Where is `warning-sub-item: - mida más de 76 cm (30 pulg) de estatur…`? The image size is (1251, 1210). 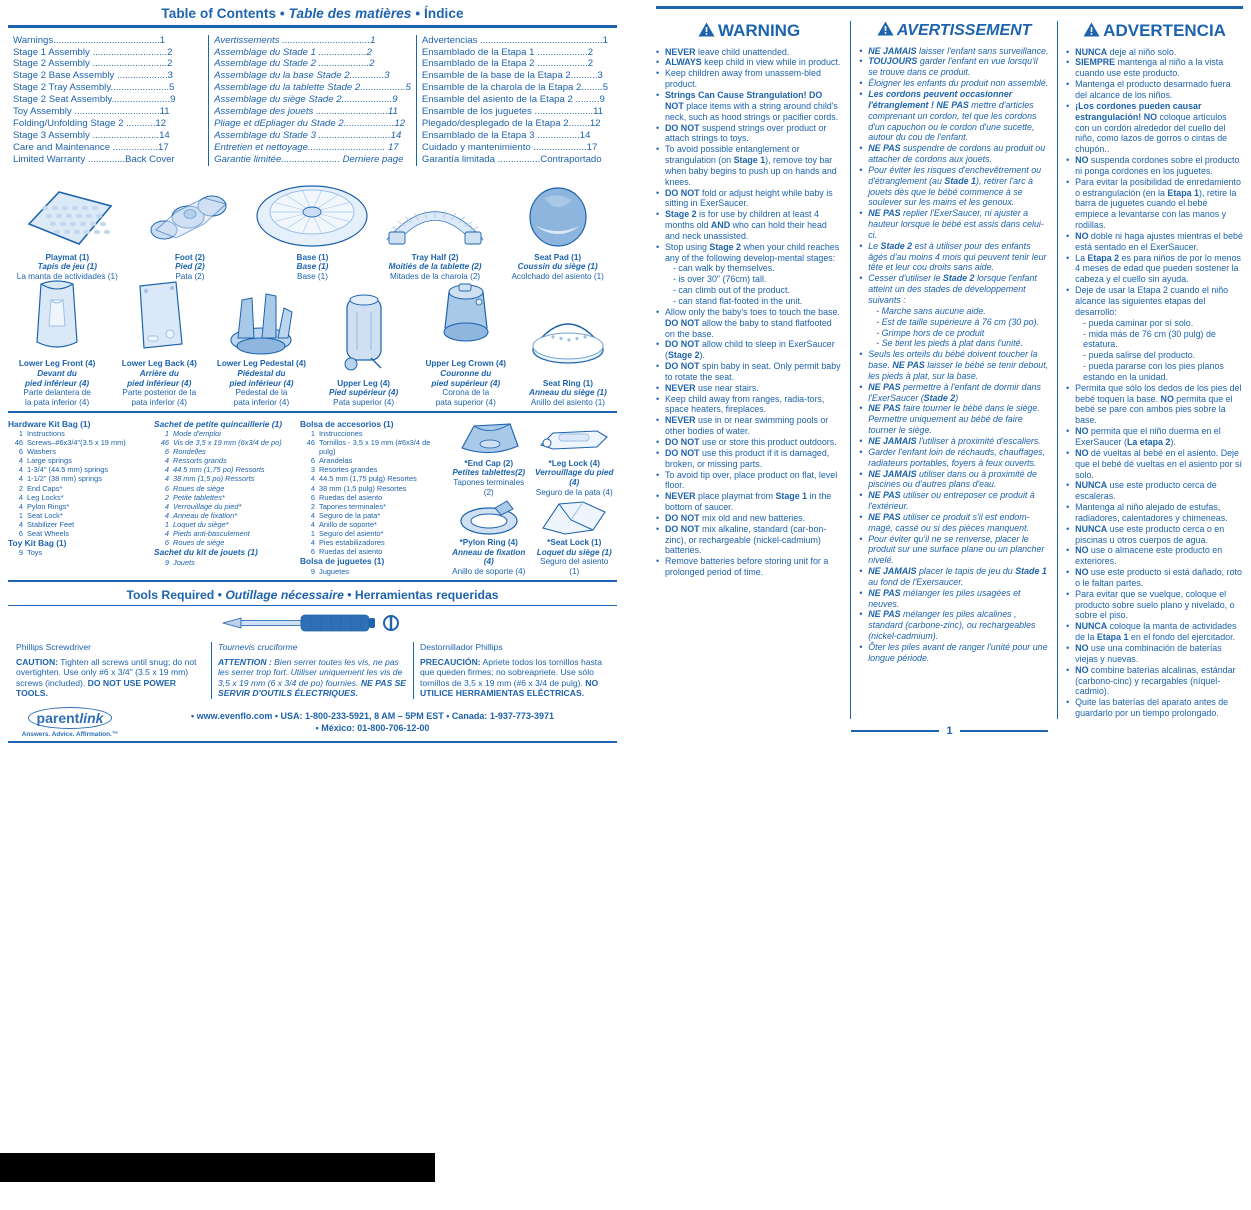
warning-sub-item: - mida más de 76 cm (30 pulg) de estatur… is located at coordinates (1149, 339).